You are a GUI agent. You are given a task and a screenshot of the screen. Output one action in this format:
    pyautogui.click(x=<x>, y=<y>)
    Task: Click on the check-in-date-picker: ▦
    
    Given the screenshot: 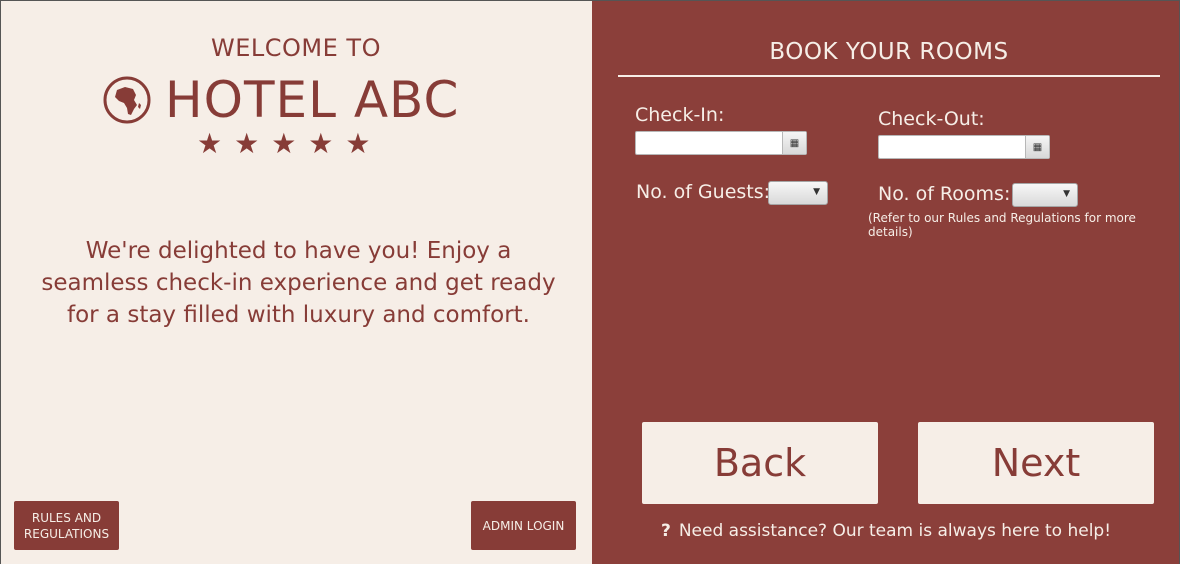 What is the action you would take?
    pyautogui.click(x=721, y=143)
    